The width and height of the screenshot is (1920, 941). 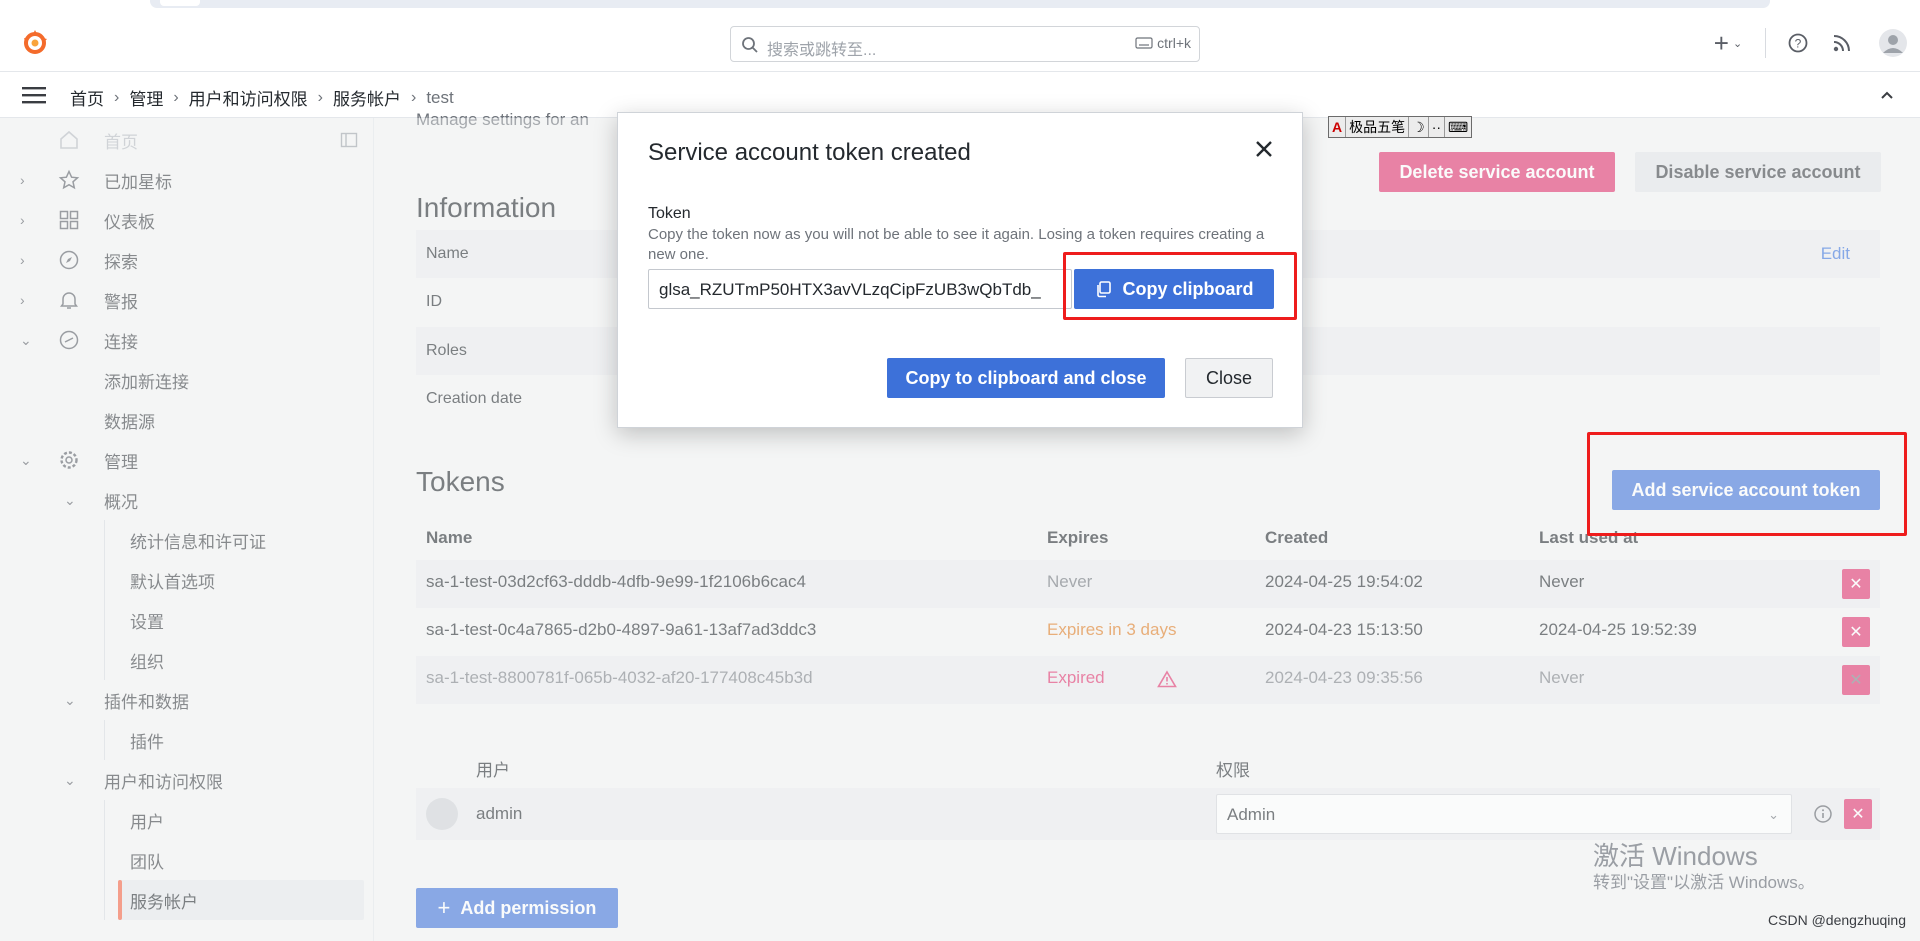 I want to click on avatar-icon, so click(x=1893, y=43).